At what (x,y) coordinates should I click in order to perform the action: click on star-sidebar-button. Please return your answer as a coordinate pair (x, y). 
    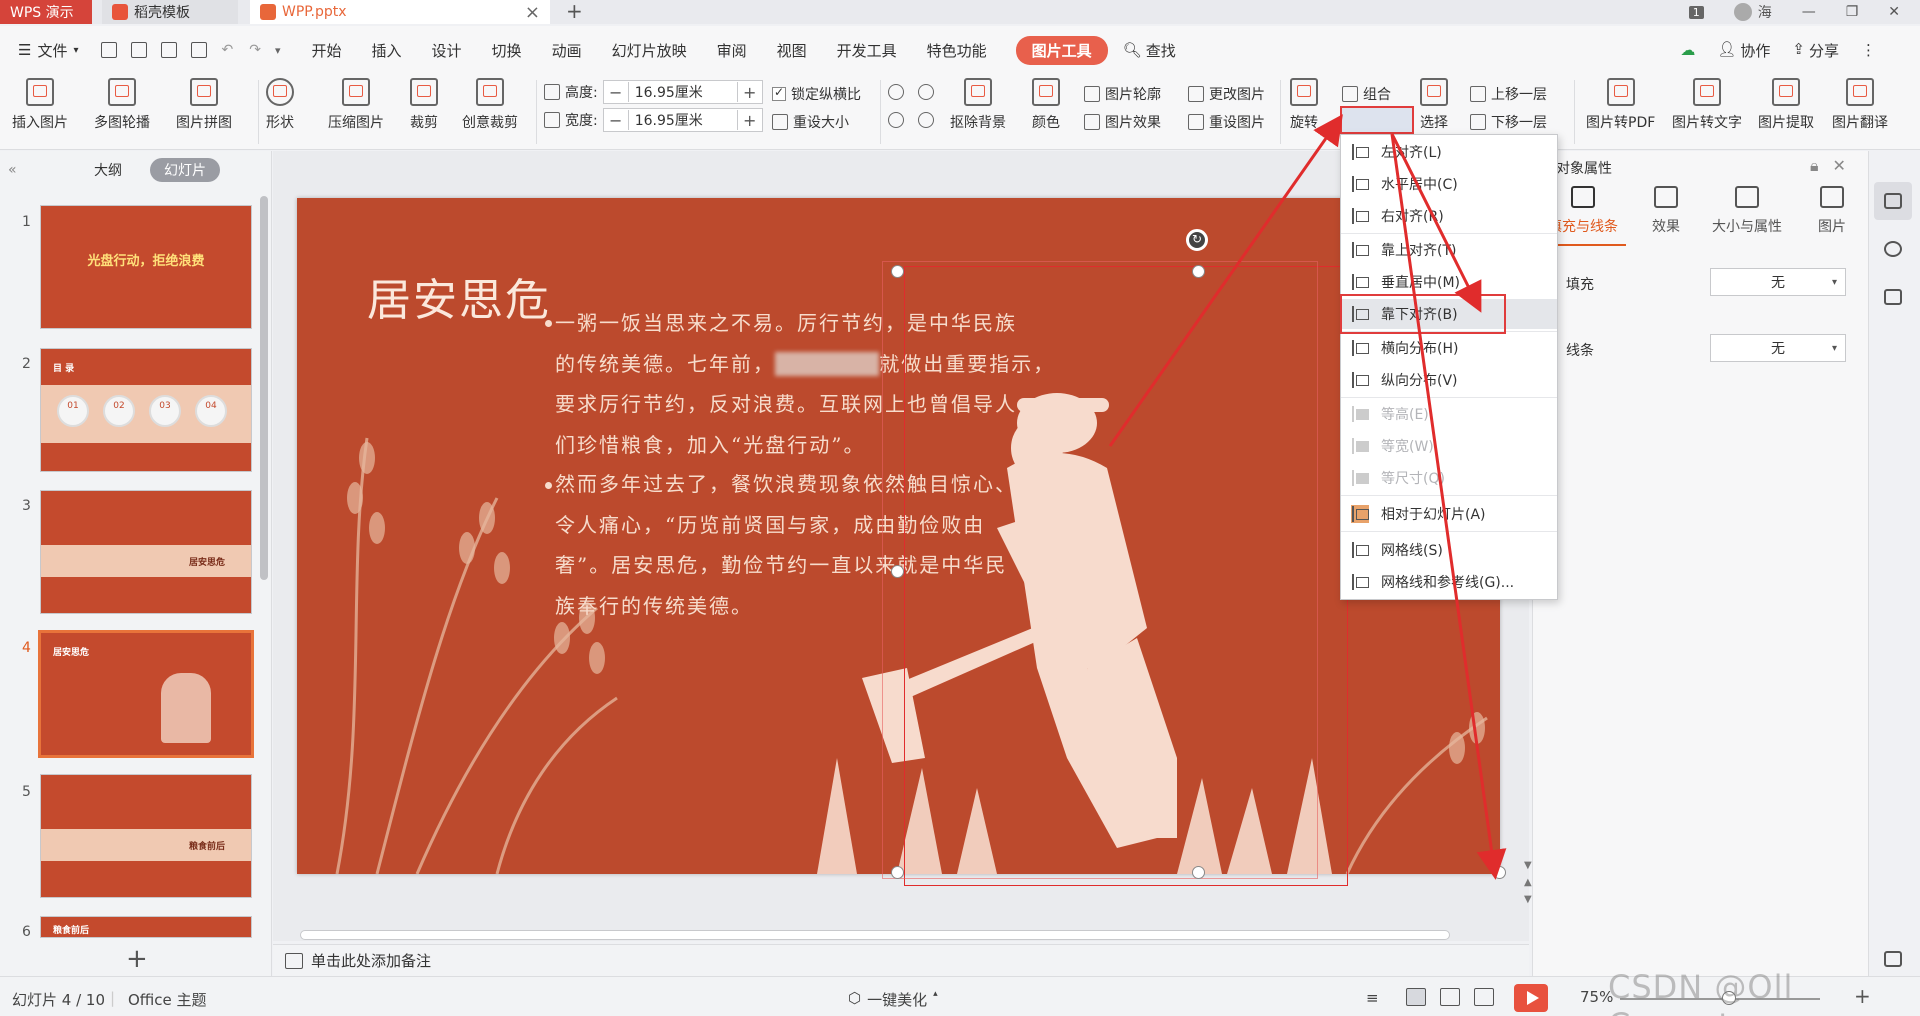
    Looking at the image, I should click on (1893, 249).